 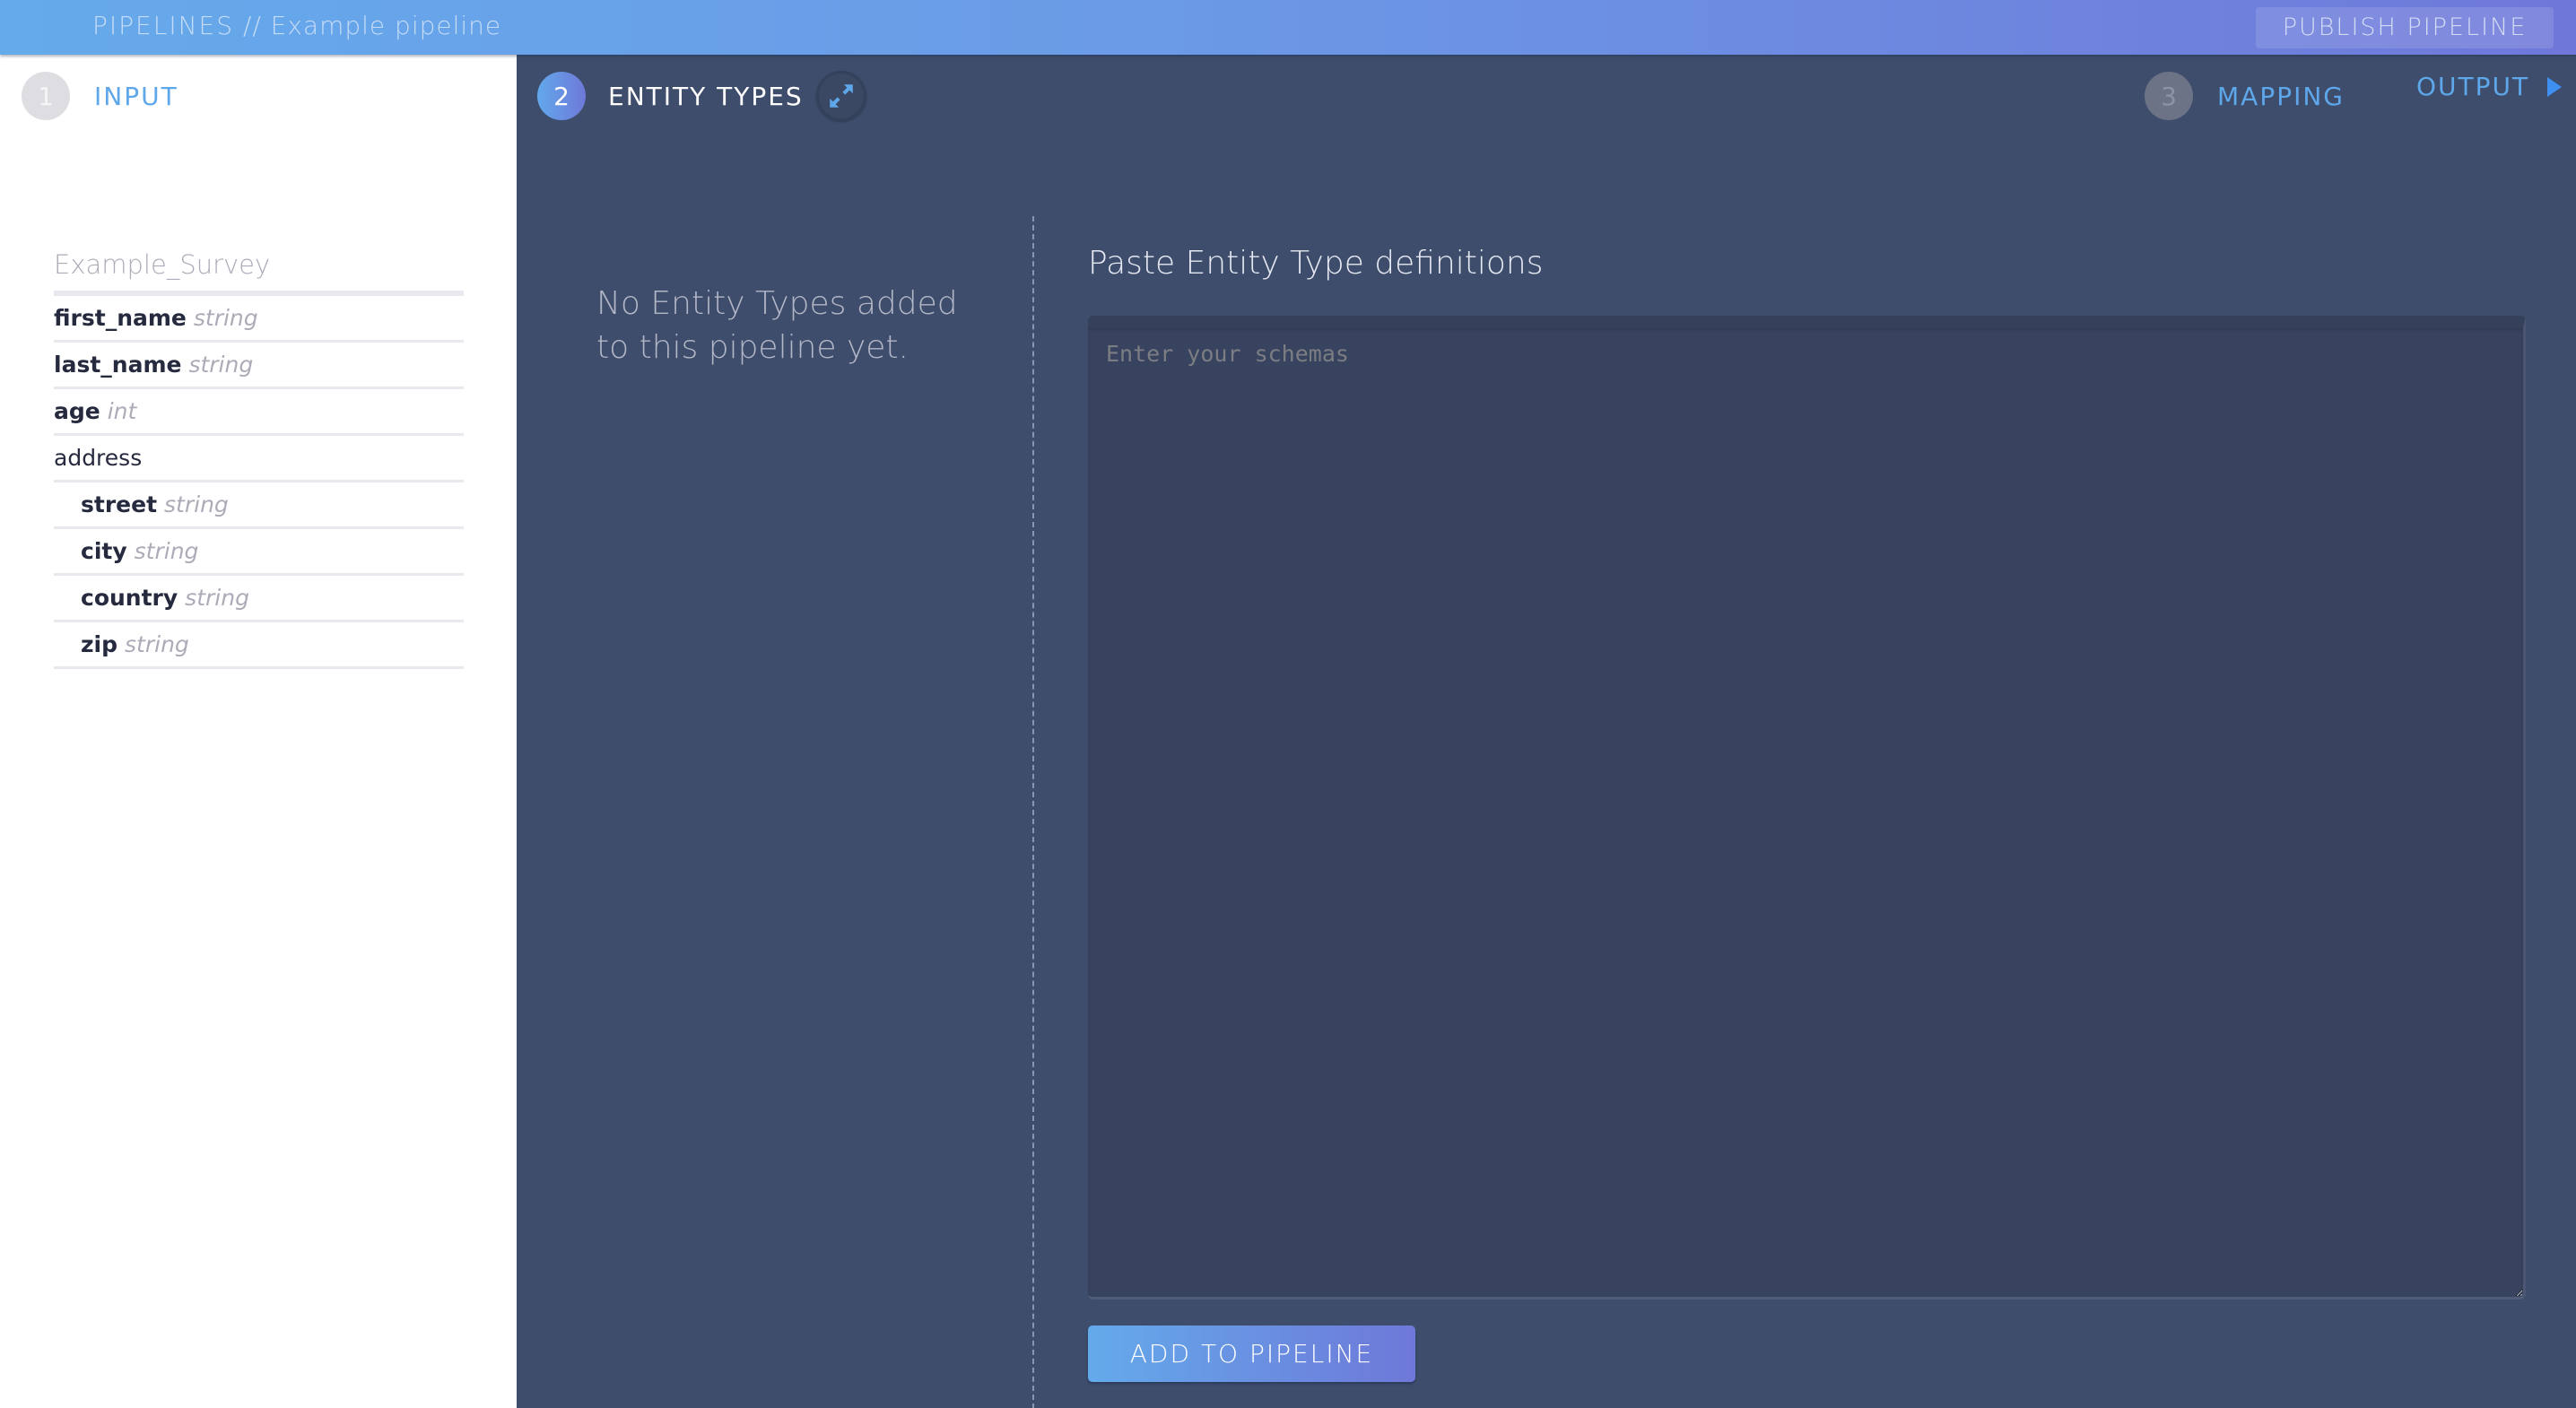 What do you see at coordinates (386, 25) in the screenshot?
I see `breadcrumb-current: Example pipeline` at bounding box center [386, 25].